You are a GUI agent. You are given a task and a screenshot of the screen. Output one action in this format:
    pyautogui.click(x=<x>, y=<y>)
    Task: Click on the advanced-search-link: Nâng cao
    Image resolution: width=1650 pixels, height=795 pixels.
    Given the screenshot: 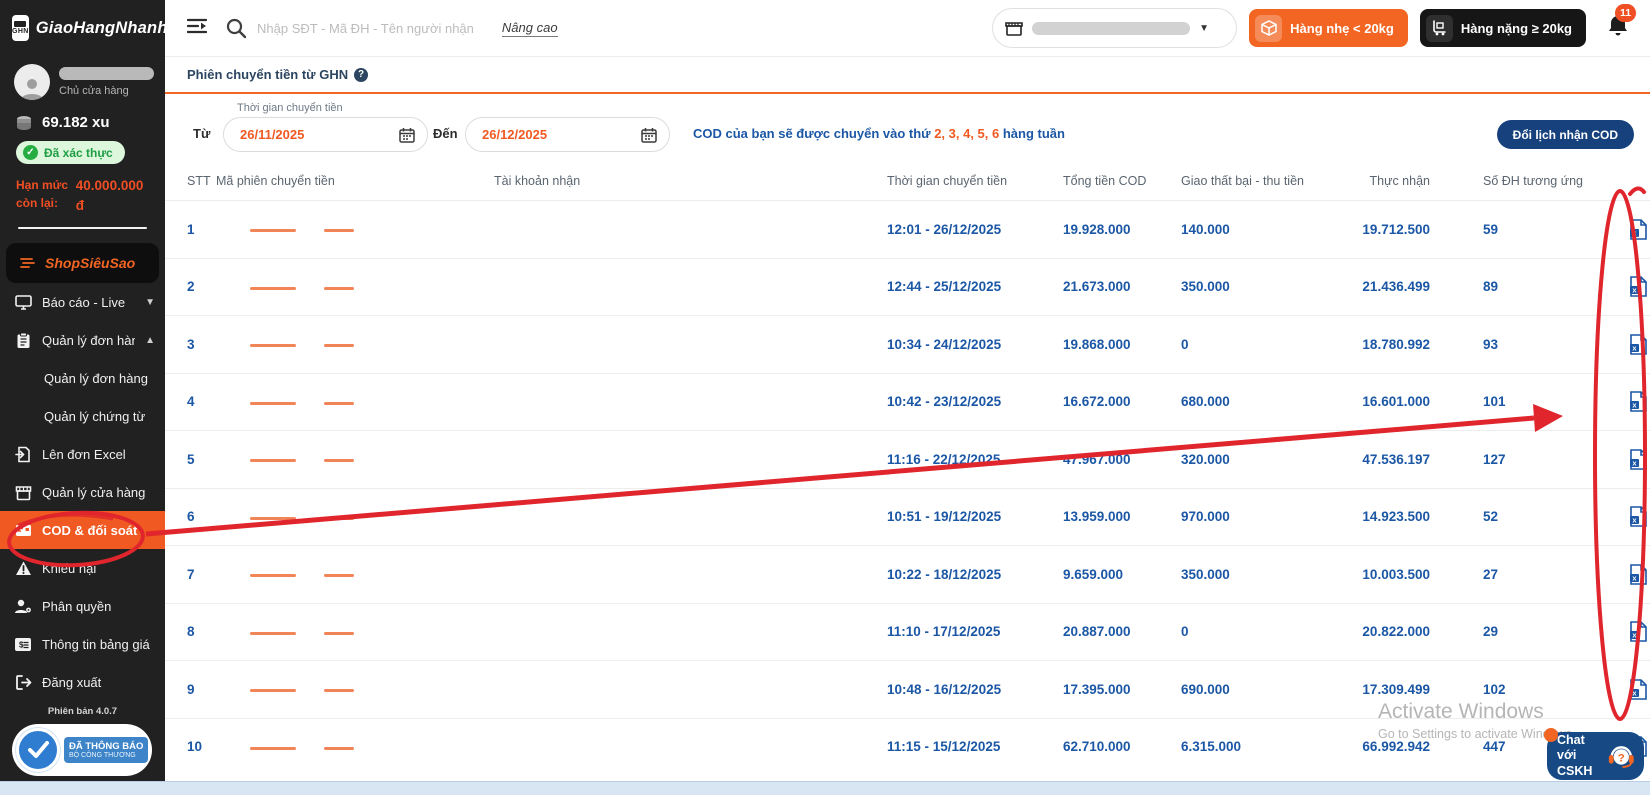 What is the action you would take?
    pyautogui.click(x=529, y=28)
    